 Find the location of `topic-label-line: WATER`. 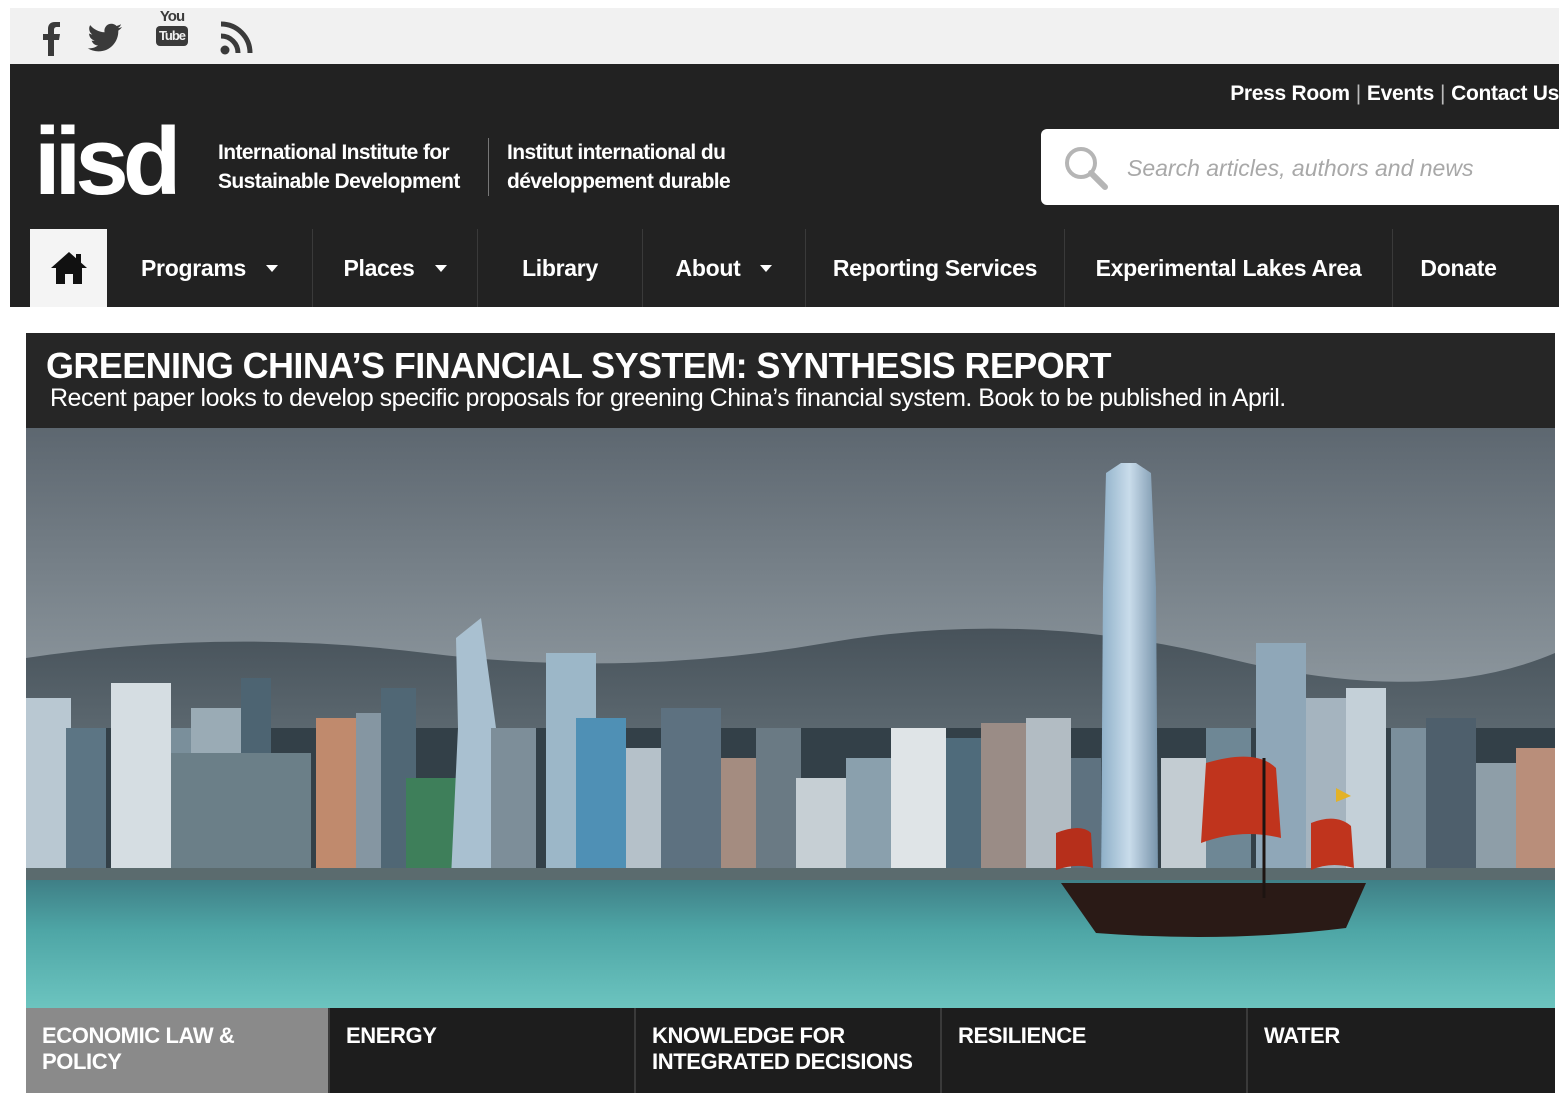

topic-label-line: WATER is located at coordinates (1302, 1035).